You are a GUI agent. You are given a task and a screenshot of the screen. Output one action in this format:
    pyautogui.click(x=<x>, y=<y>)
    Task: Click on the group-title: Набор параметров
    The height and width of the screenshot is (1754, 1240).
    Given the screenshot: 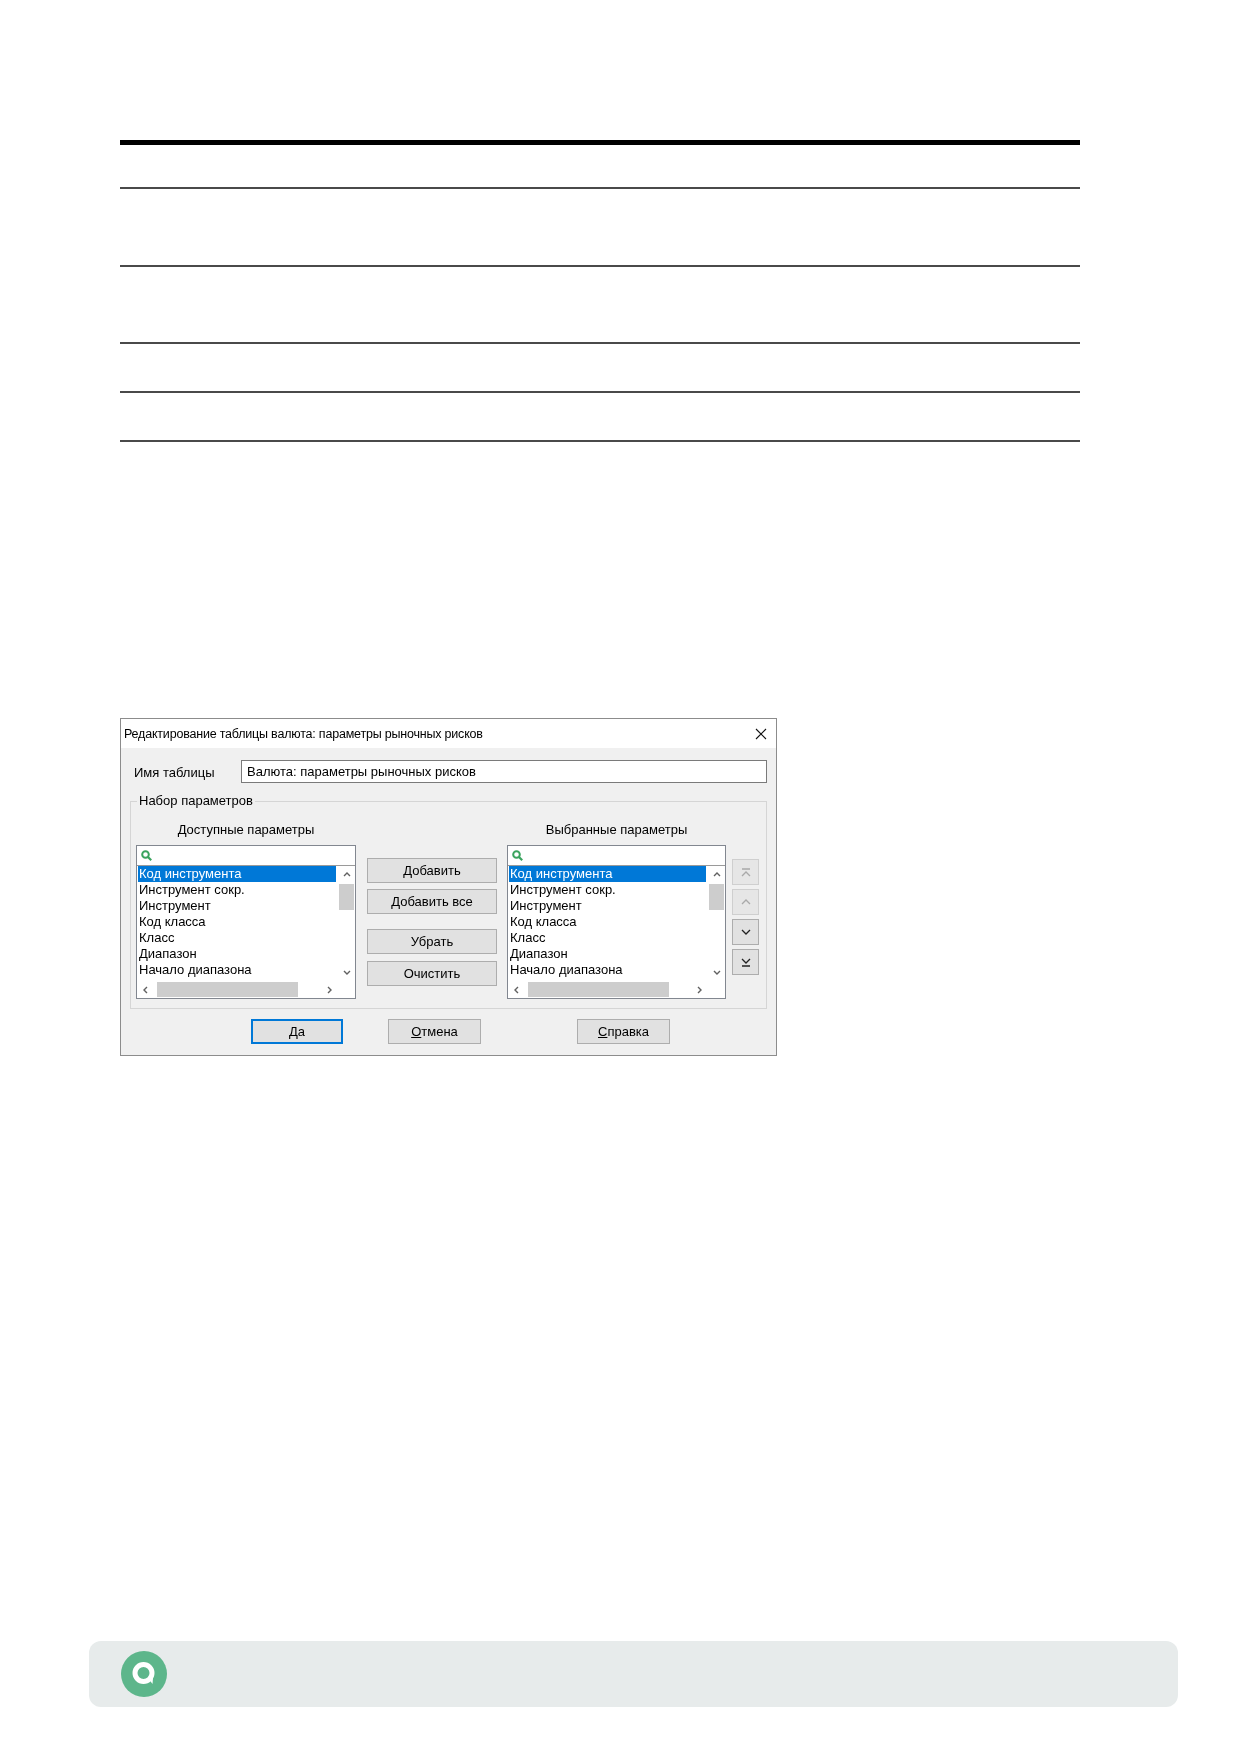 What is the action you would take?
    pyautogui.click(x=196, y=801)
    